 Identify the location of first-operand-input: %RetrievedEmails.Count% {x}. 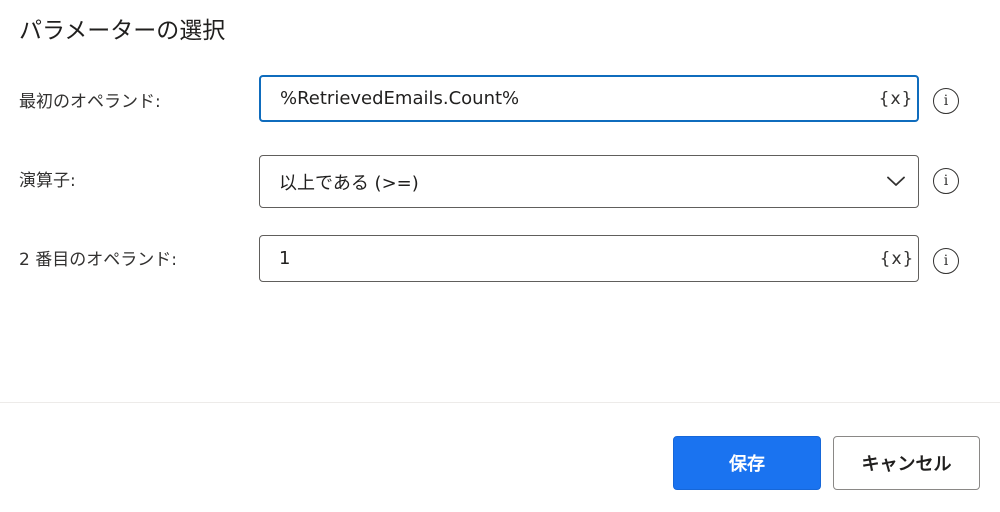
(589, 98).